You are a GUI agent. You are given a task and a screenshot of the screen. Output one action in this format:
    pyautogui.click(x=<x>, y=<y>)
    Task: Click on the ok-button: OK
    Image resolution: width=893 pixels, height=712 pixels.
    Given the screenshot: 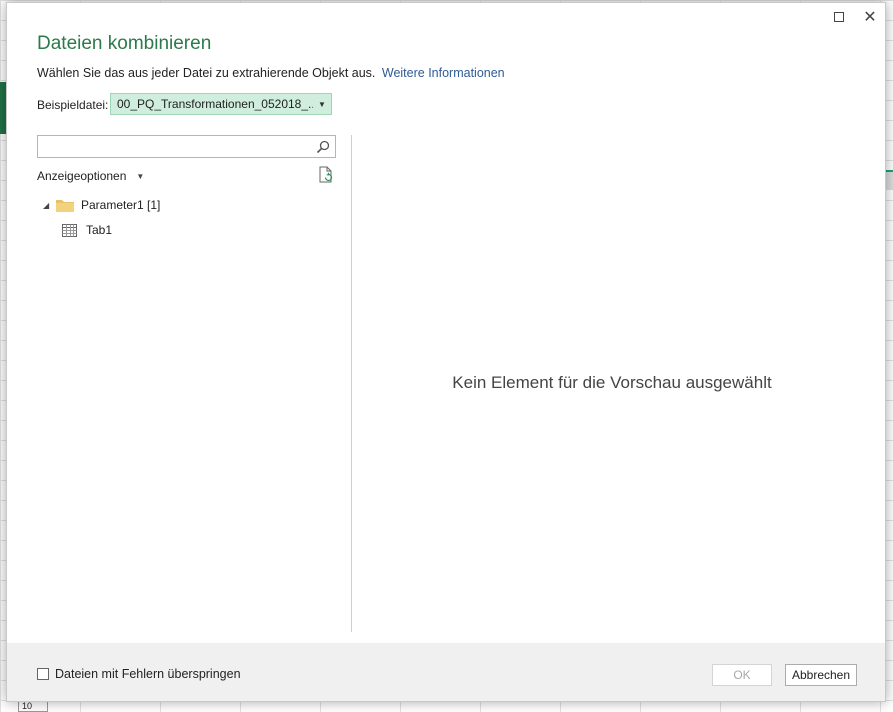 What is the action you would take?
    pyautogui.click(x=742, y=675)
    